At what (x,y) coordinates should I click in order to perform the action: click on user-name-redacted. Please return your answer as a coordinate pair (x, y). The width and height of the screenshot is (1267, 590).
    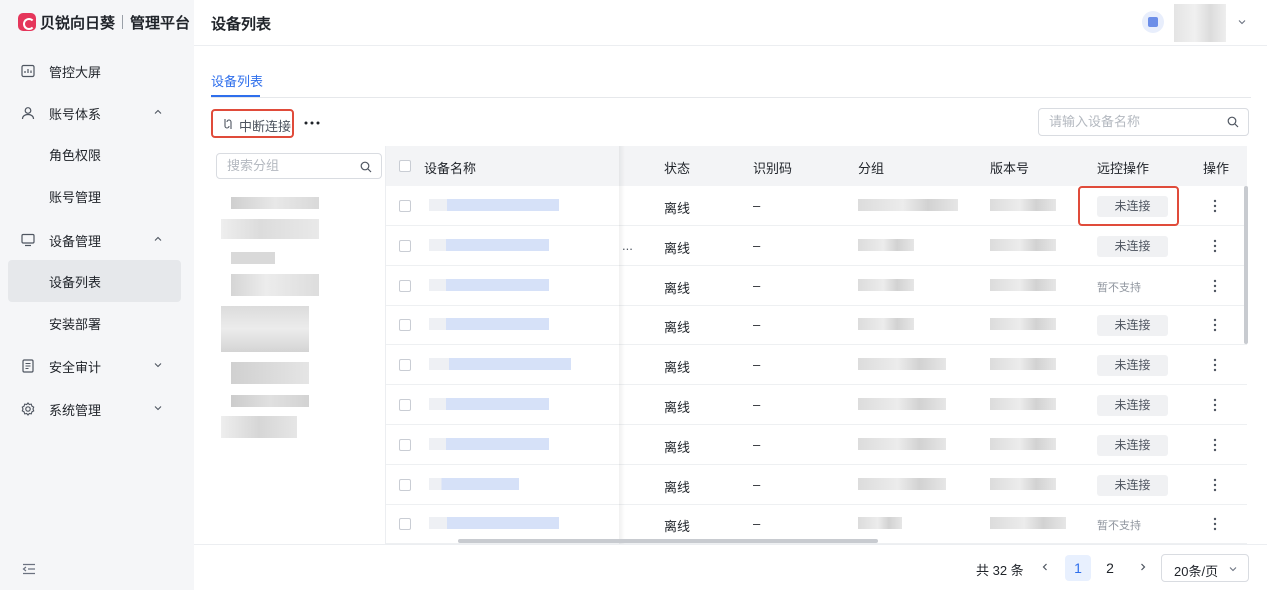
    Looking at the image, I should click on (1200, 23).